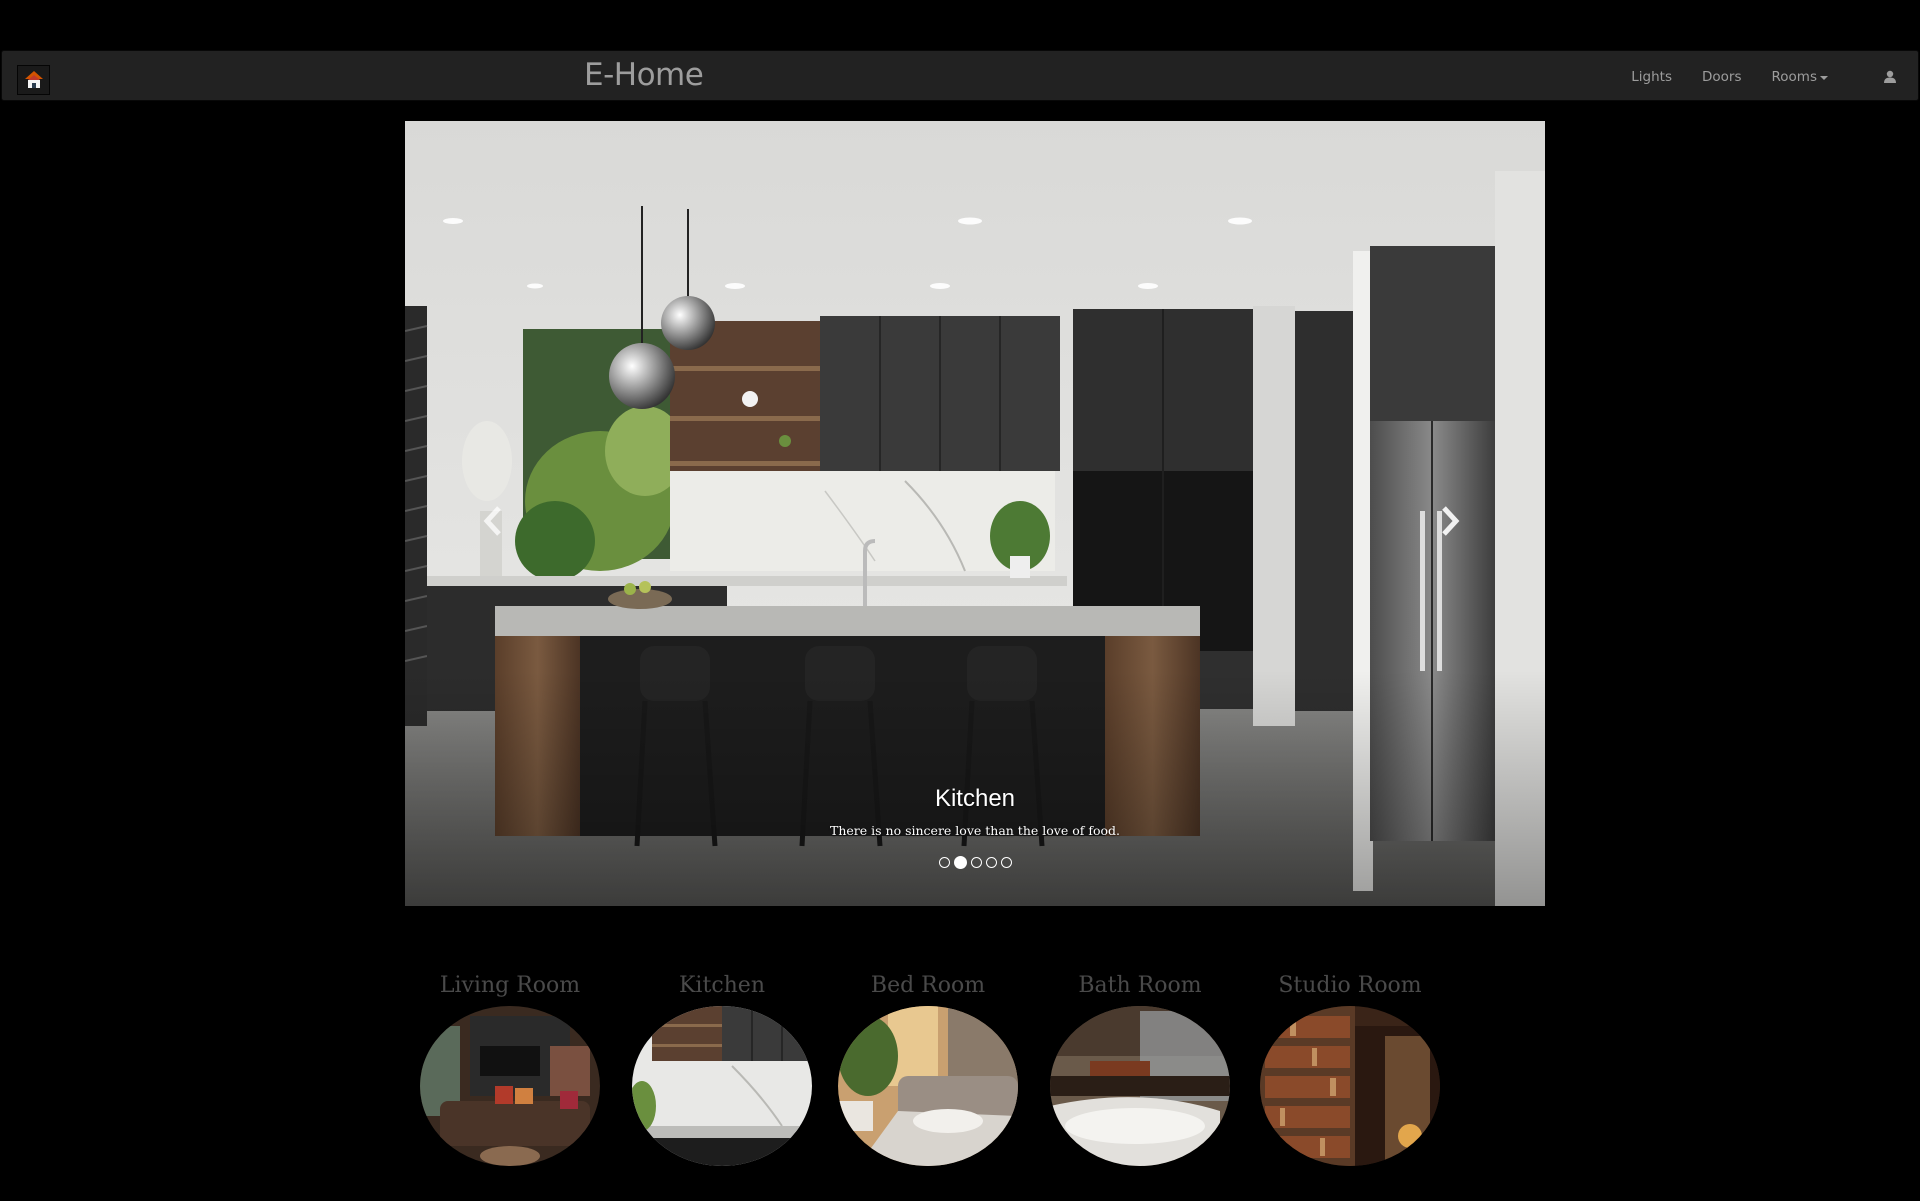 This screenshot has width=1920, height=1201. I want to click on chevron-right-icon, so click(1451, 521).